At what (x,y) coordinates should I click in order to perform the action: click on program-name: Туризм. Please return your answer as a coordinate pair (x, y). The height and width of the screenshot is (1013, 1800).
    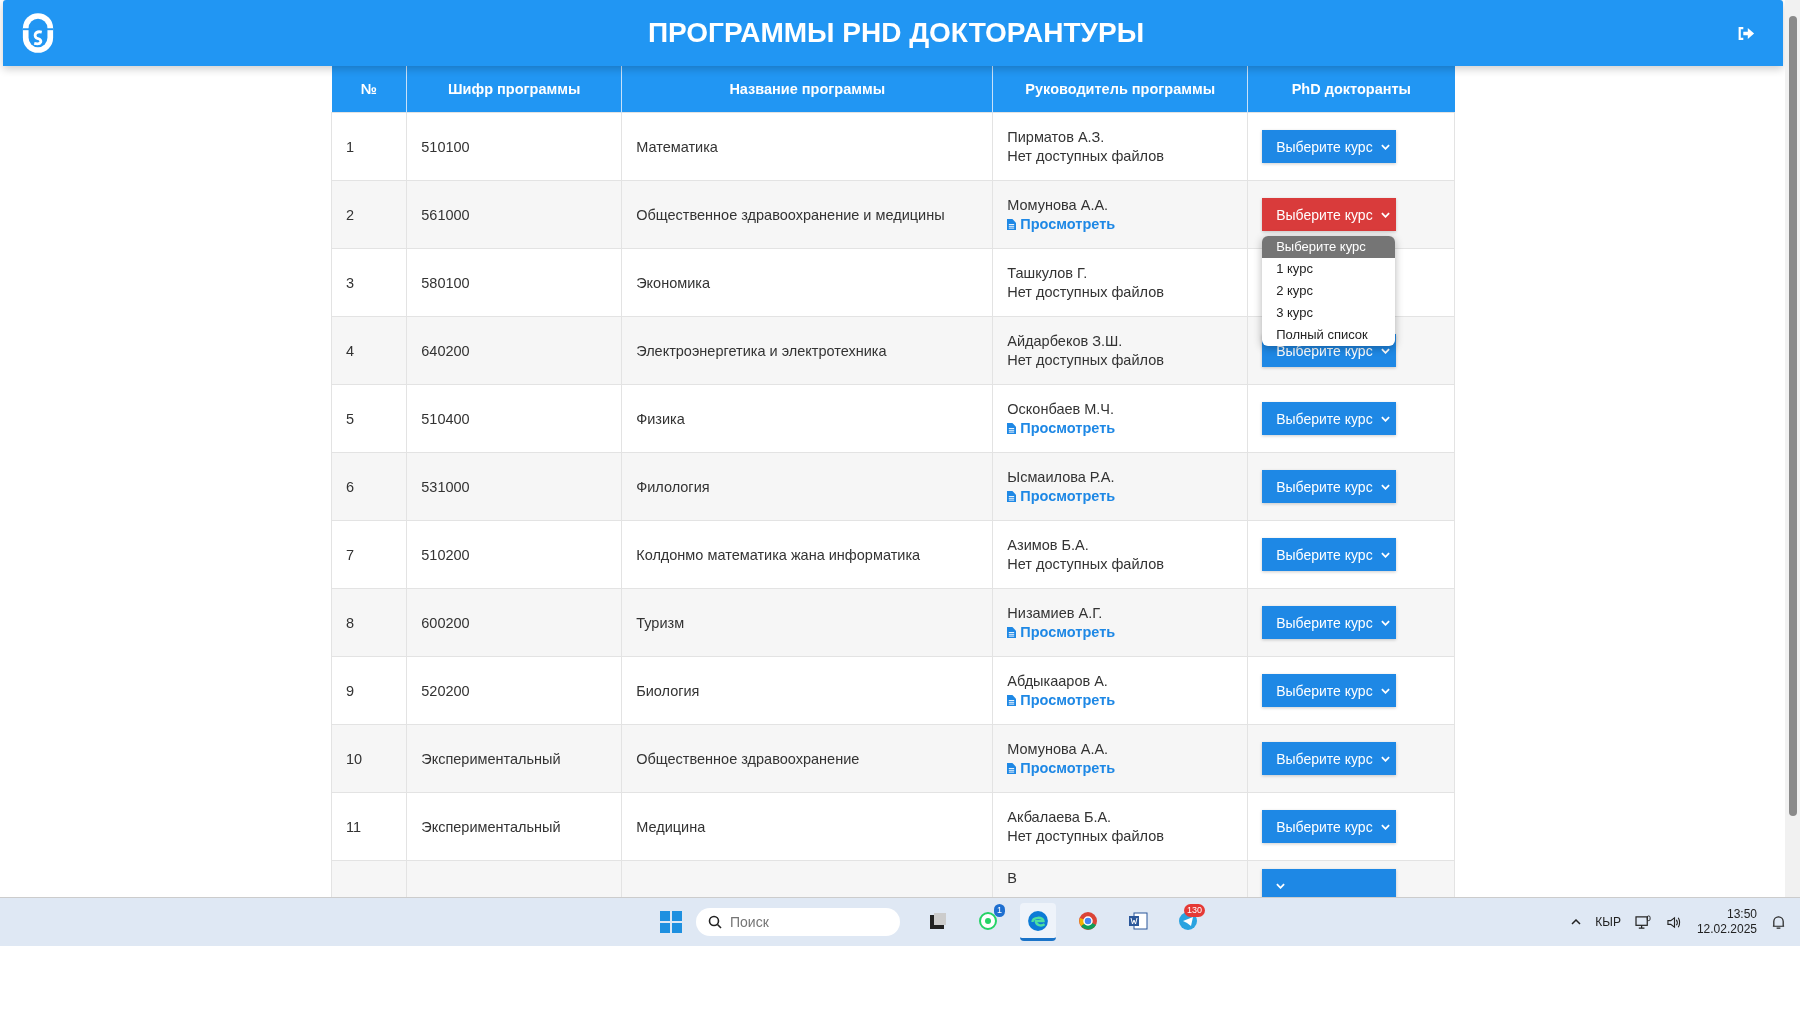
    Looking at the image, I should click on (660, 622).